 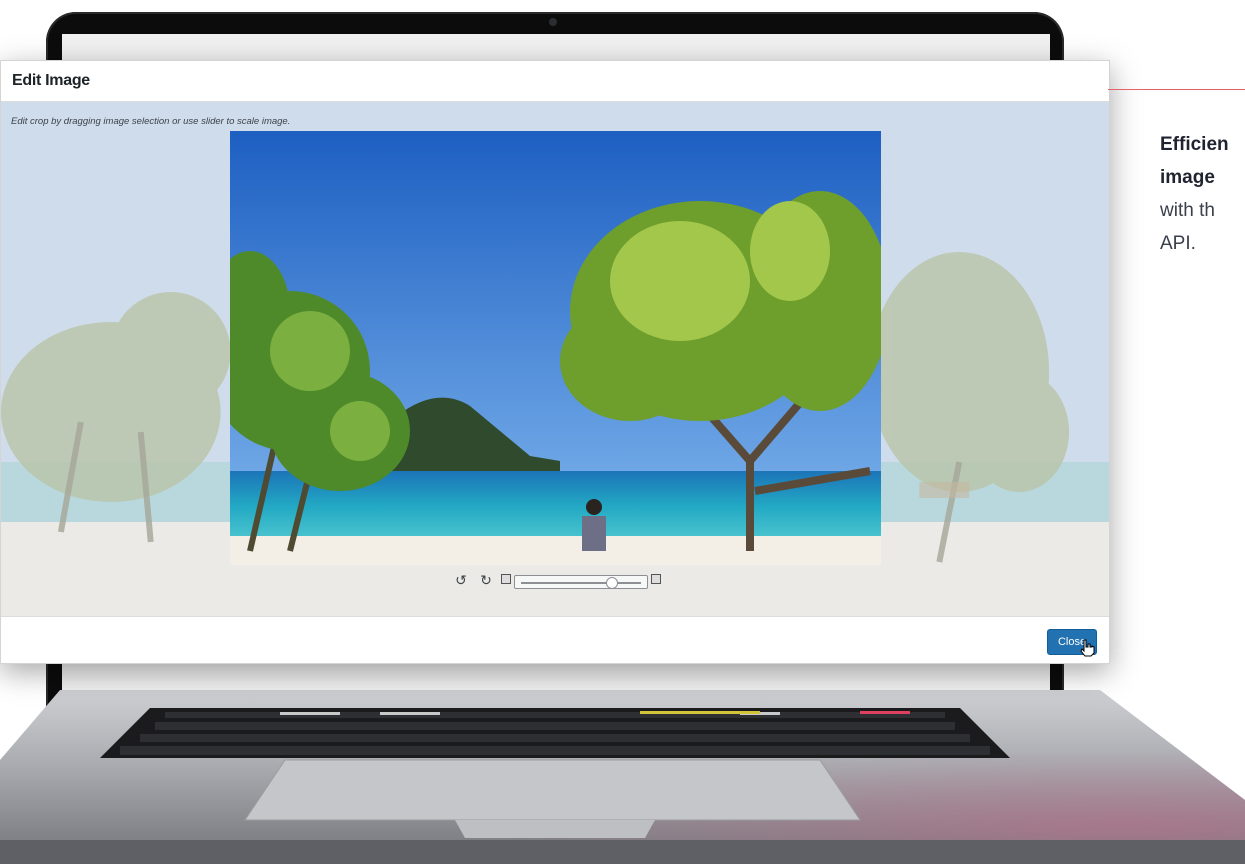 What do you see at coordinates (612, 583) in the screenshot?
I see `slider-thumb` at bounding box center [612, 583].